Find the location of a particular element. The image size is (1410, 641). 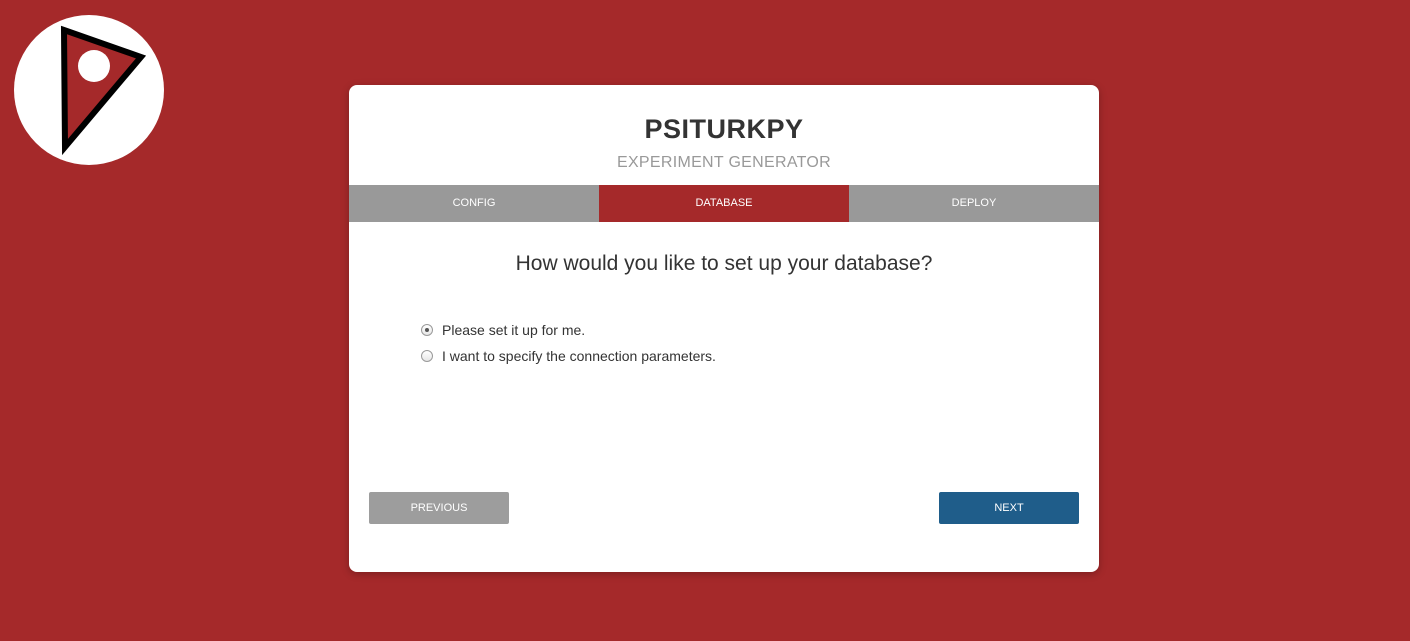

option-auto-setup-label: Please set it up for me. is located at coordinates (514, 330).